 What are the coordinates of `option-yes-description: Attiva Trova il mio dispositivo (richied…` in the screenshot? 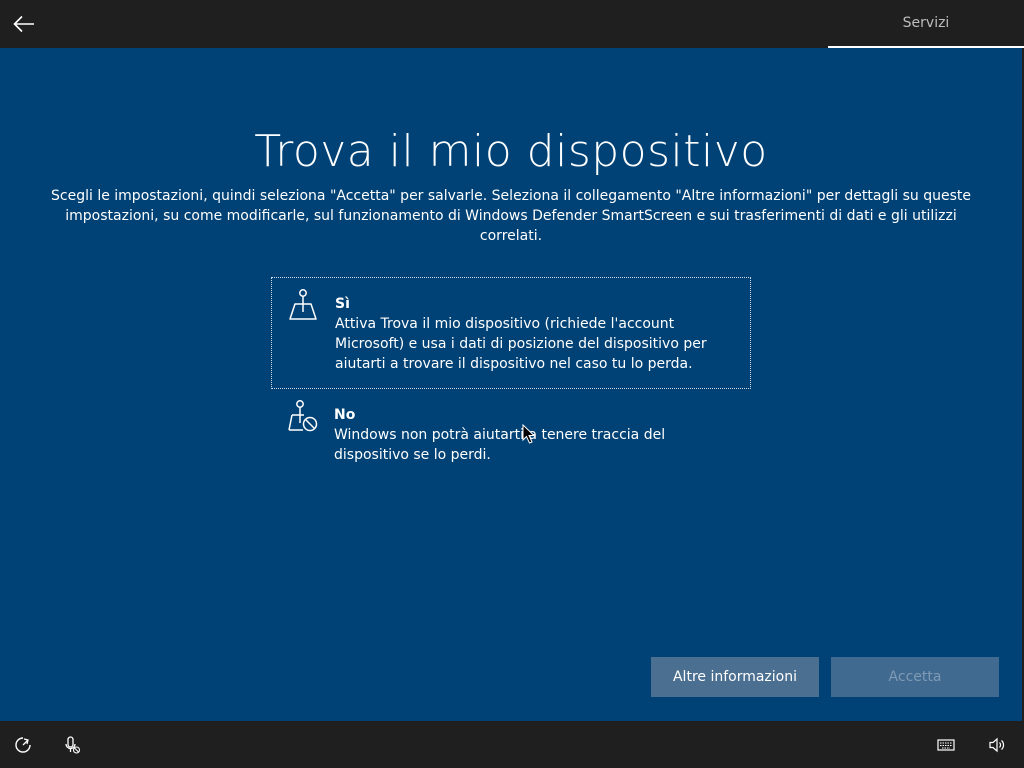 It's located at (521, 344).